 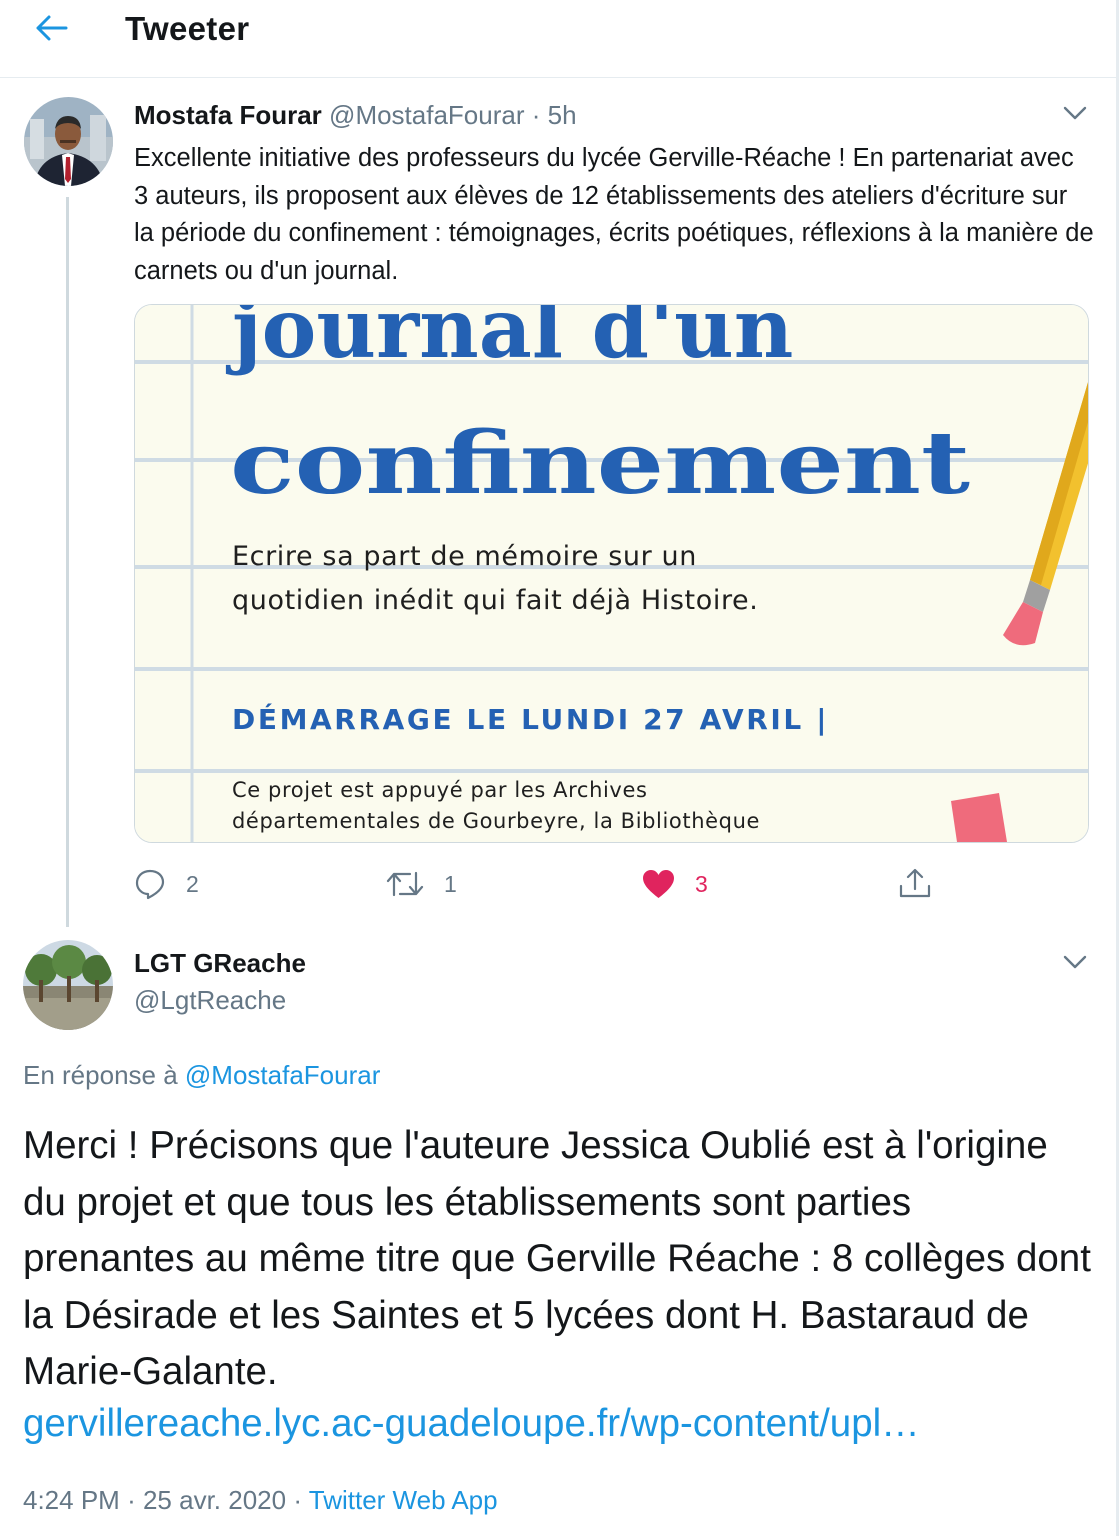 I want to click on tweet-header: Mostafa Fourar @MostafaFourar · 5h, so click(x=355, y=115).